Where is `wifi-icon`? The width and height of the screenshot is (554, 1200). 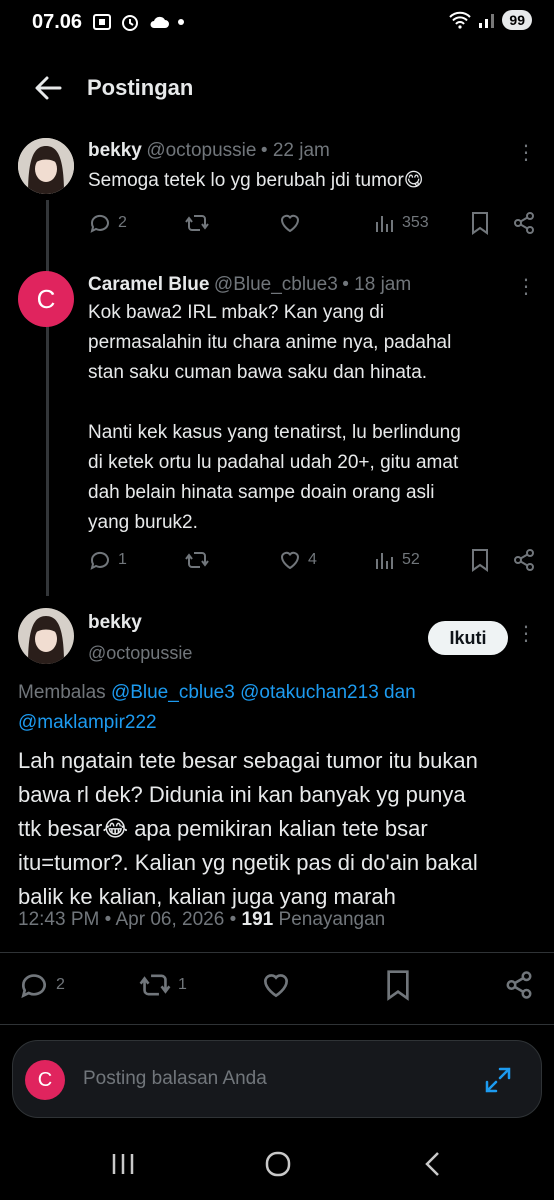
wifi-icon is located at coordinates (460, 20).